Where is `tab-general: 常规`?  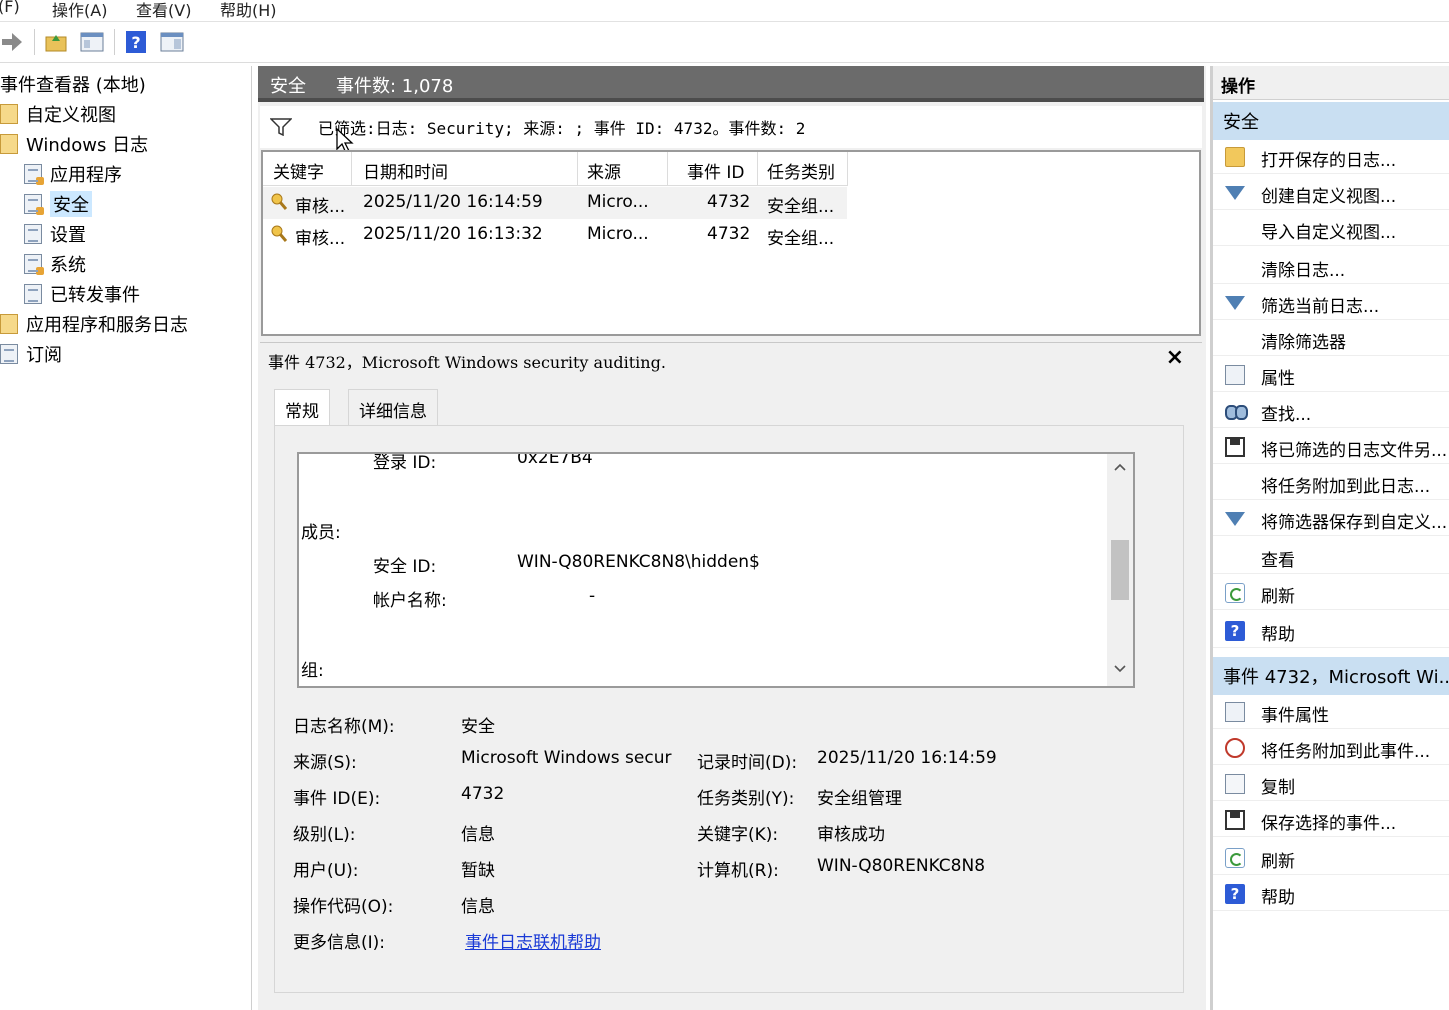
tab-general: 常规 is located at coordinates (302, 408).